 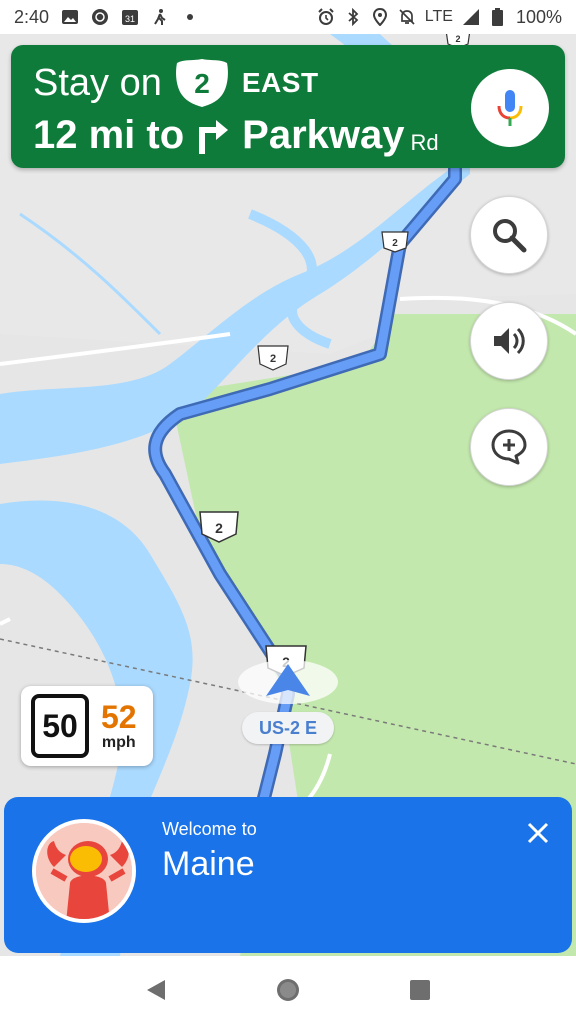 I want to click on sound-button, so click(x=509, y=341).